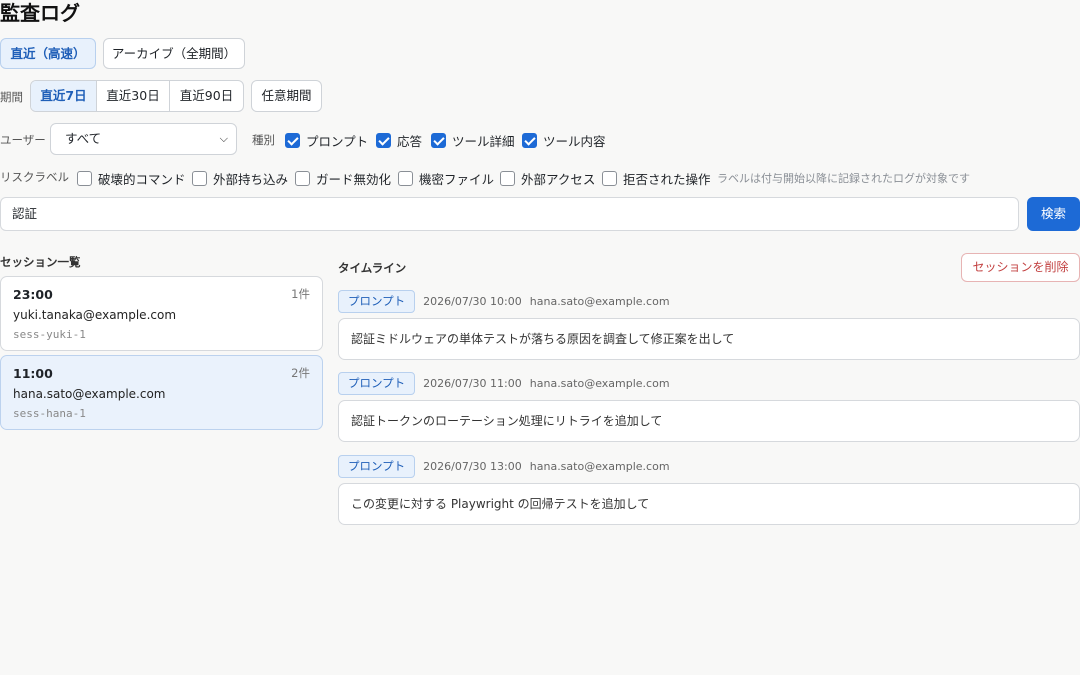  Describe the element at coordinates (83, 138) in the screenshot. I see `user-select-value: すべて` at that location.